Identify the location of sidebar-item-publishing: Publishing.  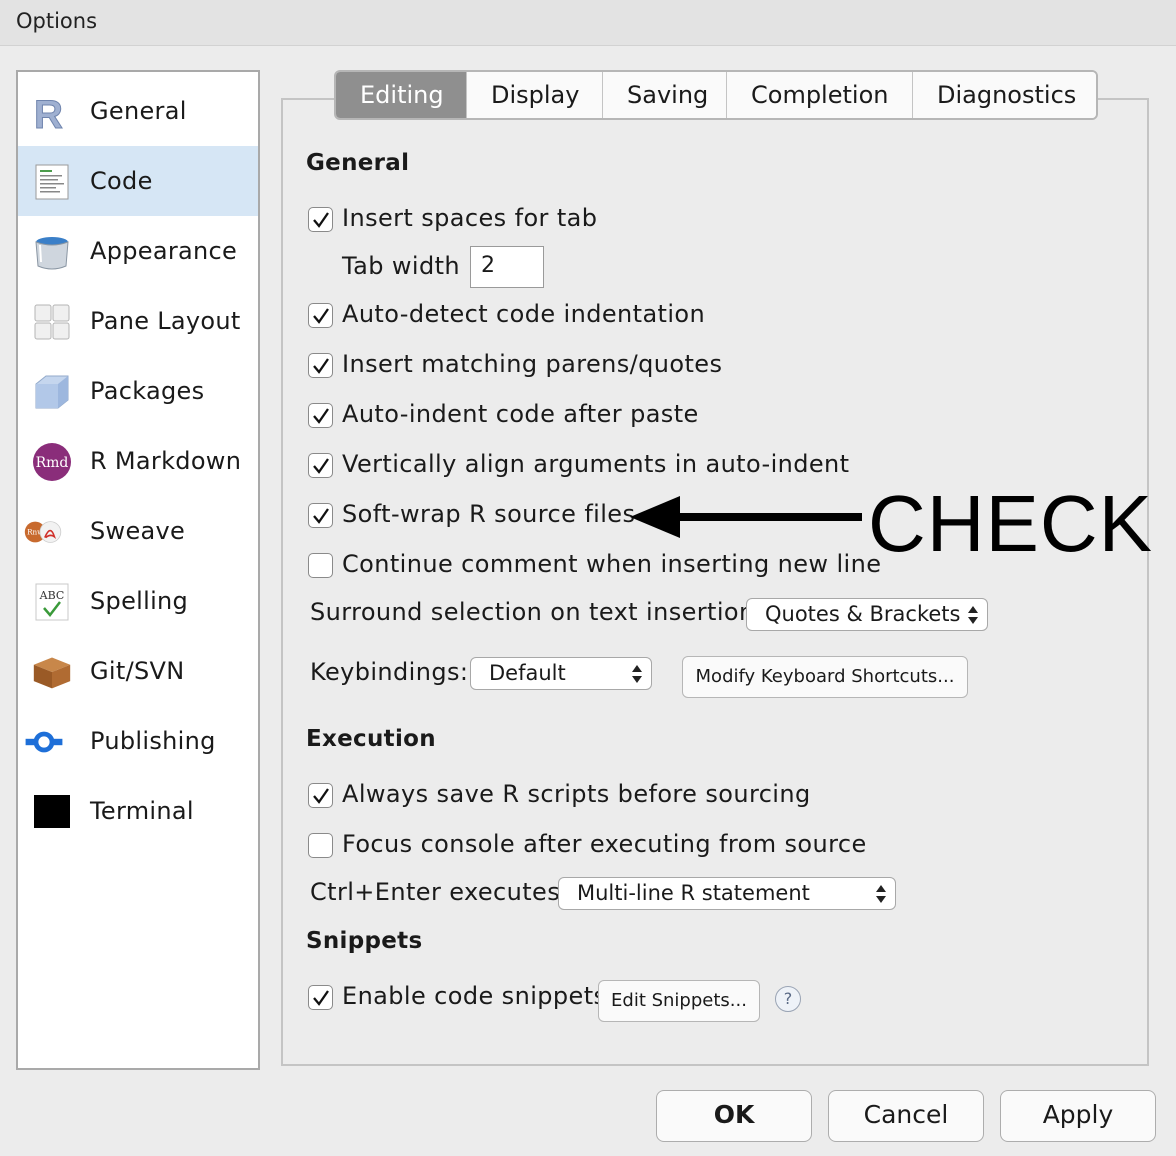
(138, 741).